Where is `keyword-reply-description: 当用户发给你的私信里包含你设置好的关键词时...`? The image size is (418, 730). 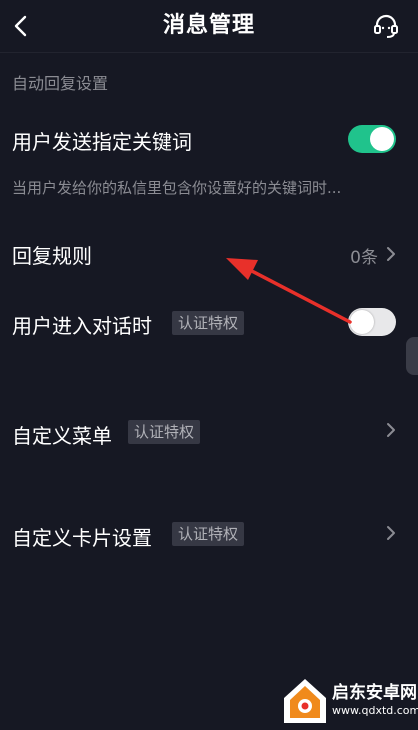
keyword-reply-description: 当用户发给你的私信里包含你设置好的关键词时... is located at coordinates (177, 188).